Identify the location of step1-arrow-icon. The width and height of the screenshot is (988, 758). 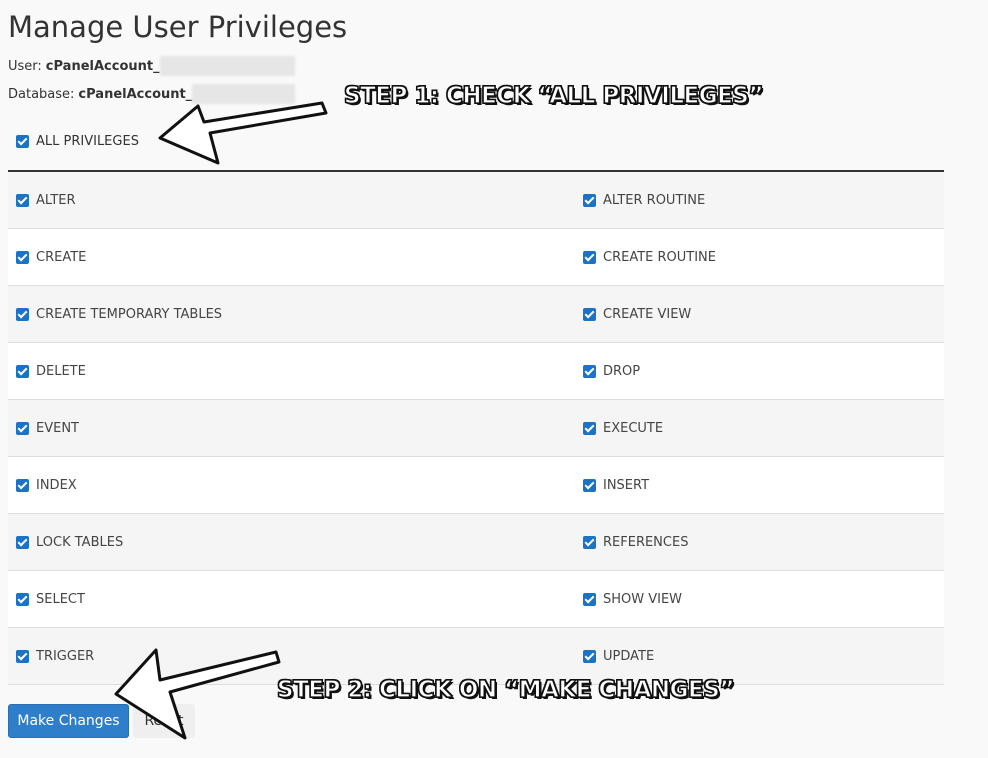
(243, 133).